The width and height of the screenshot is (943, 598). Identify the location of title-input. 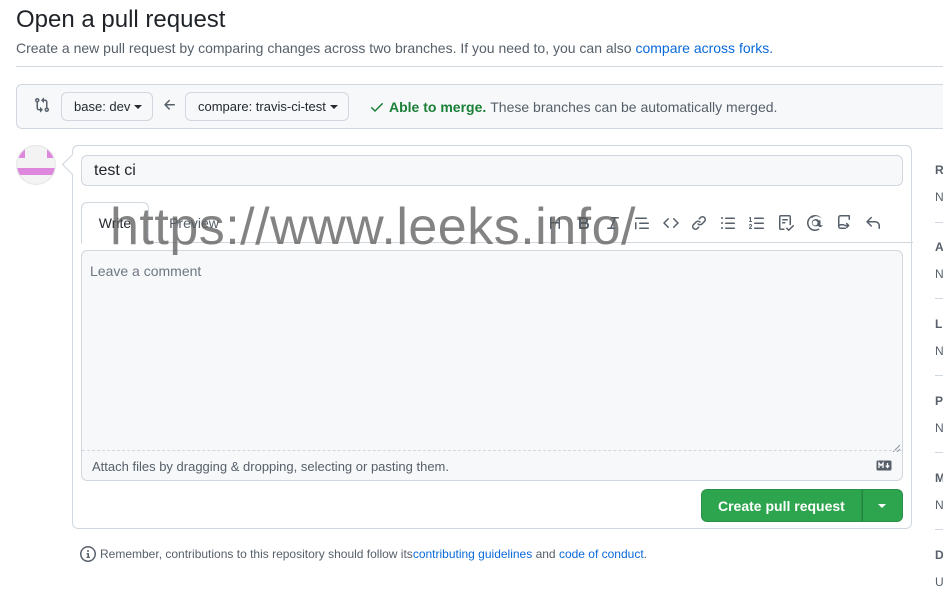
(492, 170).